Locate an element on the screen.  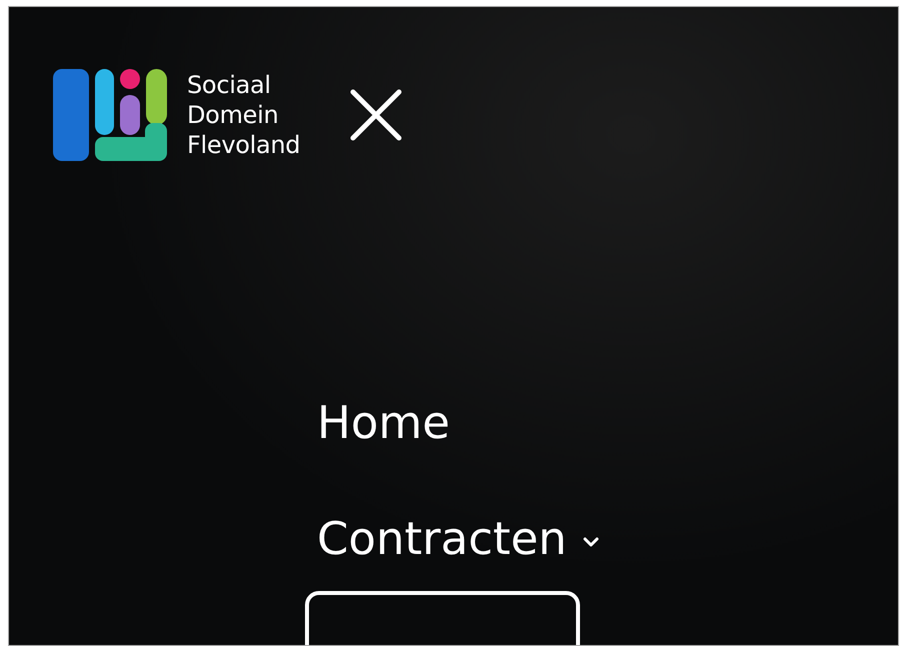
menu-item: Home is located at coordinates (383, 423).